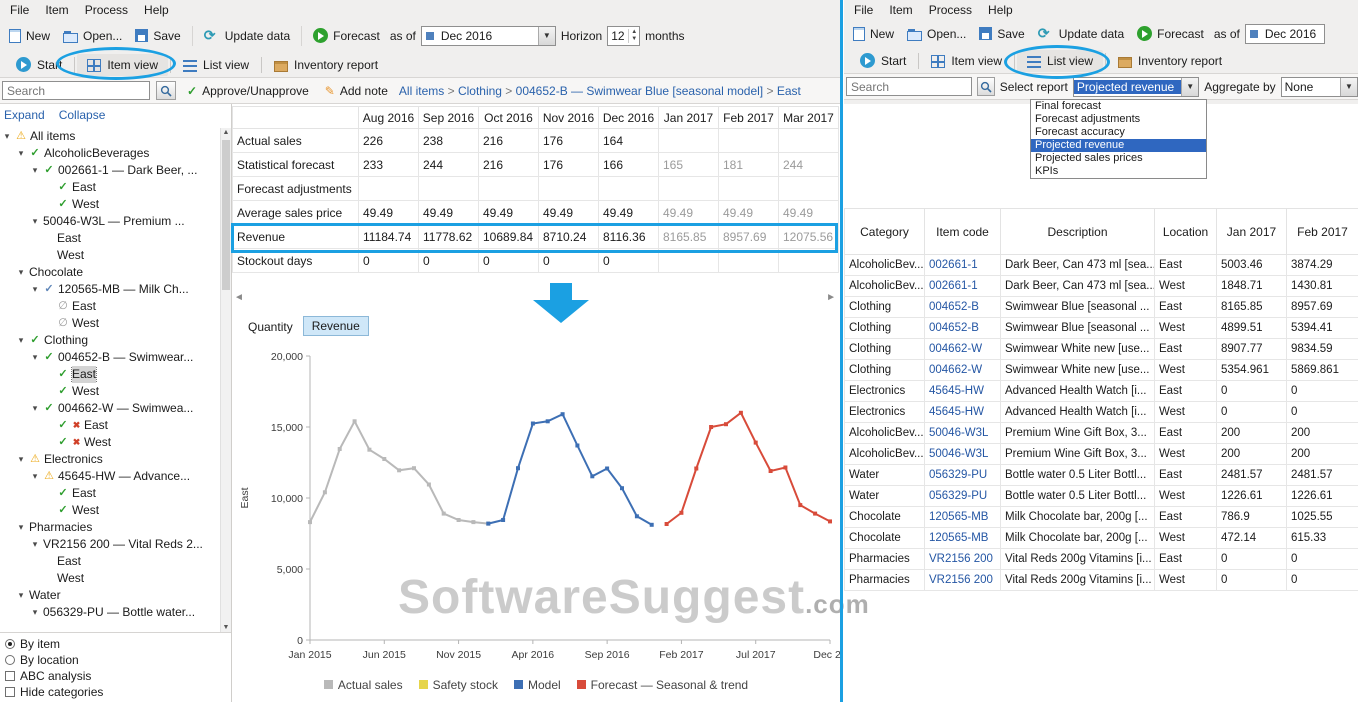  I want to click on view-tab-inventory-report: Inventory report, so click(1170, 61).